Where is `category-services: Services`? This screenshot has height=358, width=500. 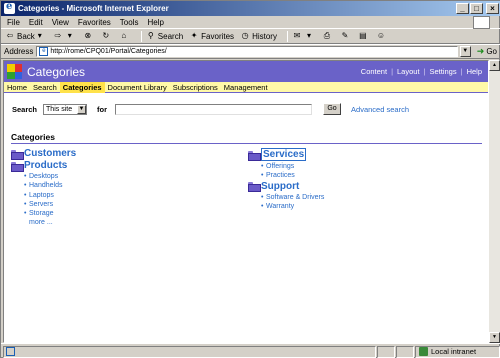
category-services: Services is located at coordinates (286, 154).